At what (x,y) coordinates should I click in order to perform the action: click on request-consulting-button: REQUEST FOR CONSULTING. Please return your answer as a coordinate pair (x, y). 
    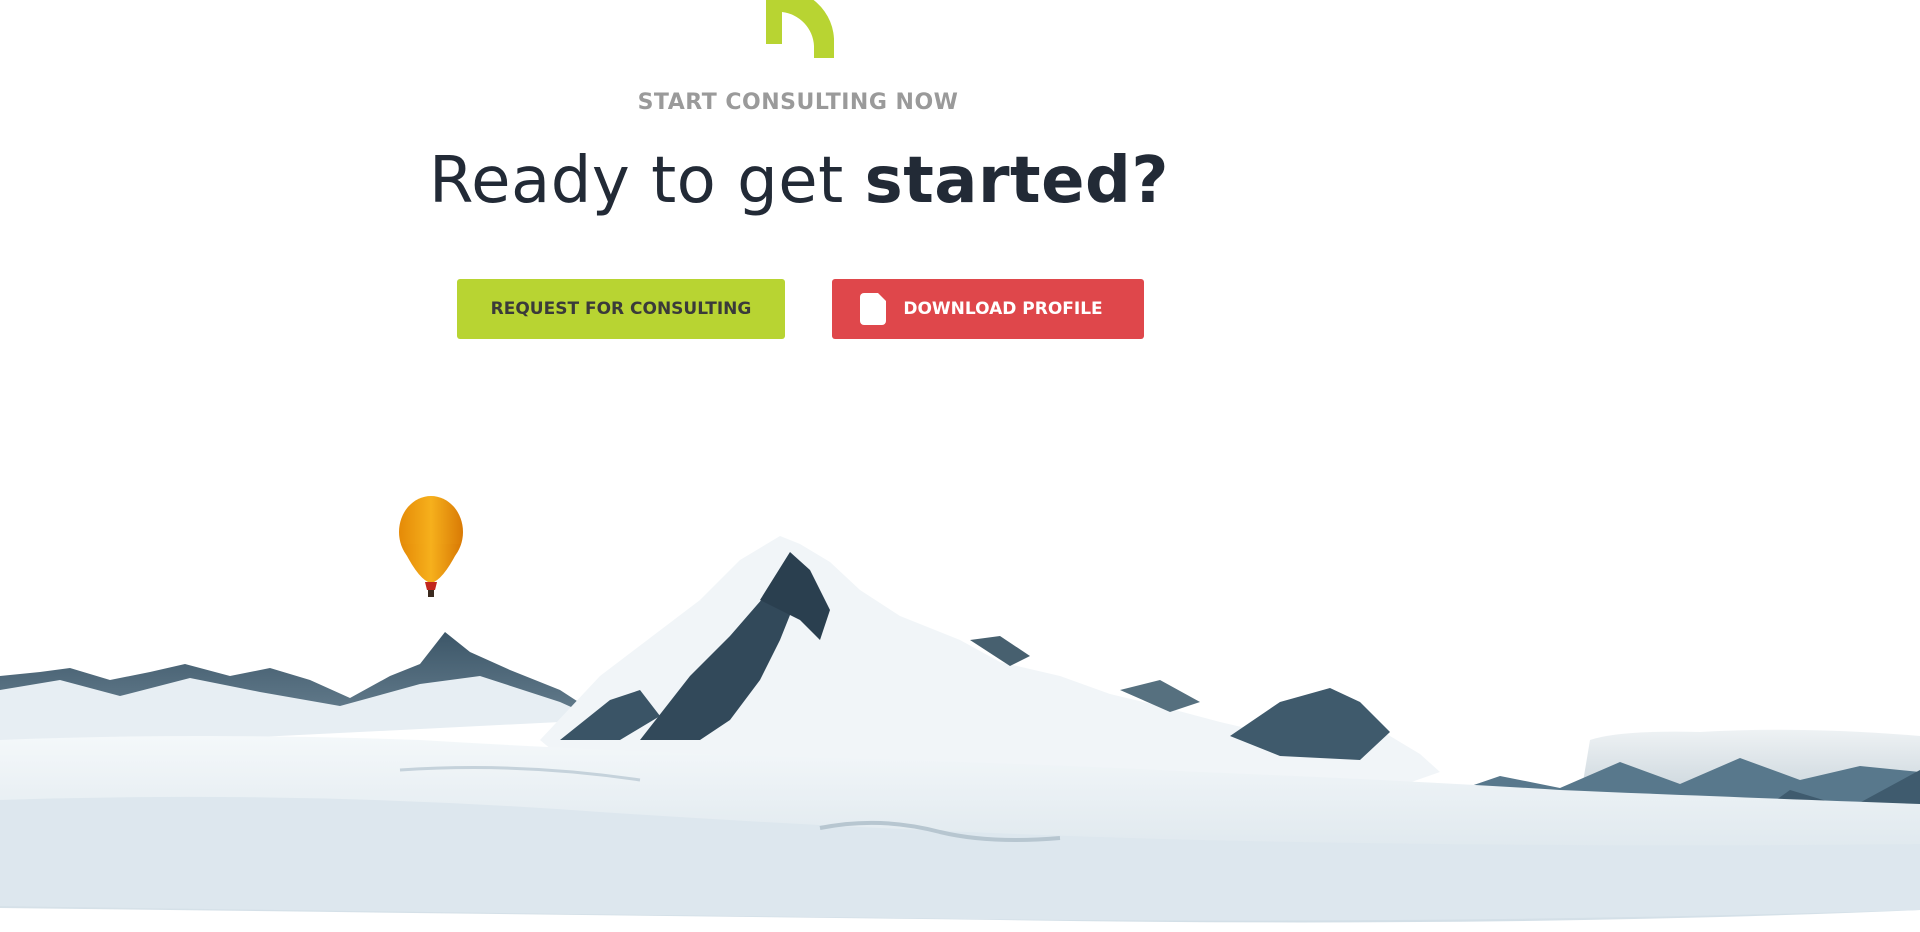
    Looking at the image, I should click on (621, 309).